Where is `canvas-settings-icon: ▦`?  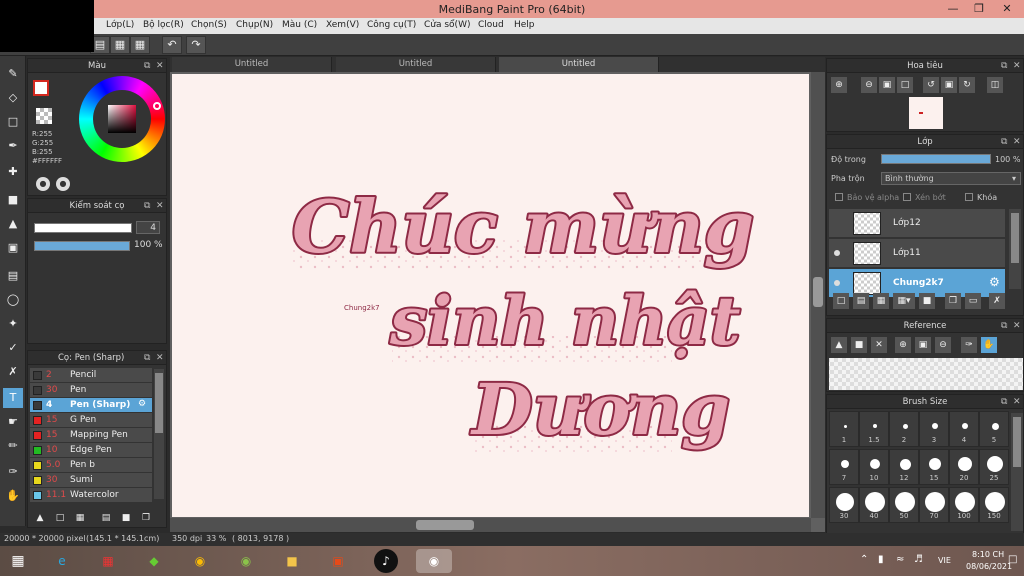 canvas-settings-icon: ▦ is located at coordinates (120, 45).